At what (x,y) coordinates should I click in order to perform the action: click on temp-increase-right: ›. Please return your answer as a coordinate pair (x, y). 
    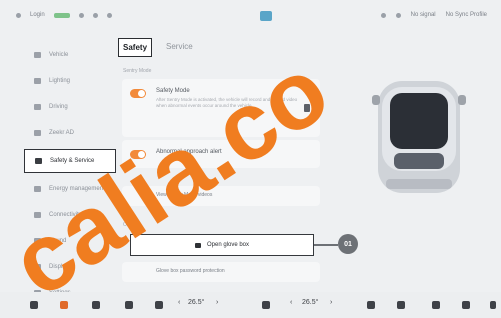
    Looking at the image, I should click on (331, 302).